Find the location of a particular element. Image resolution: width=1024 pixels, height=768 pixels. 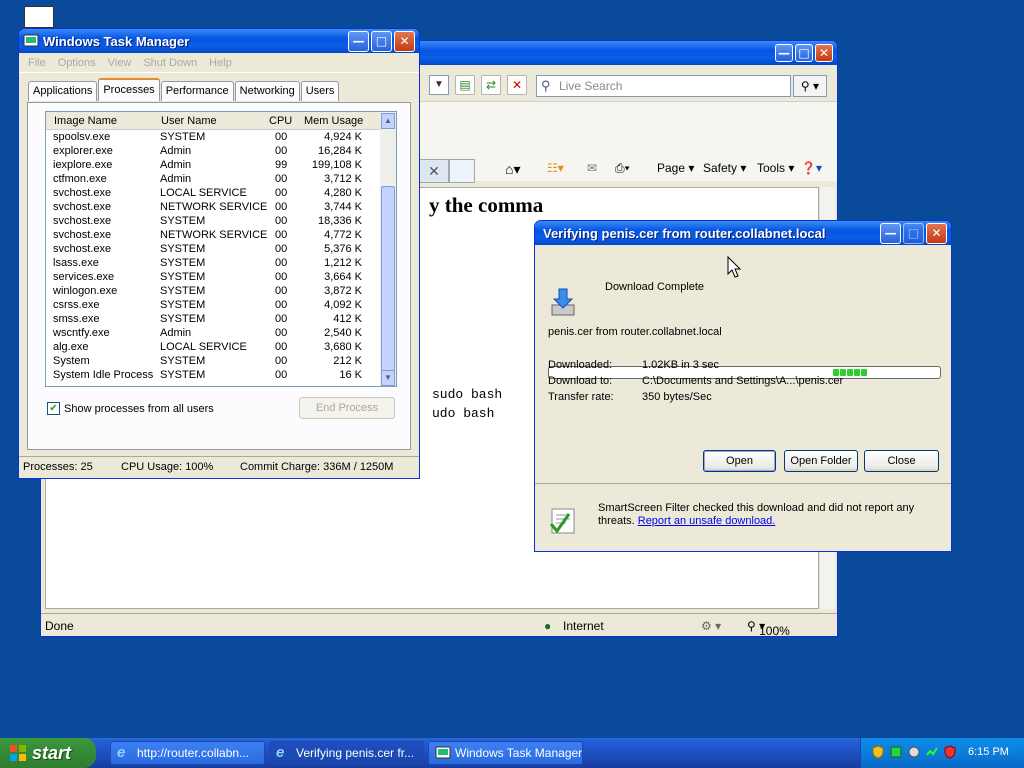

alert-shield-icon is located at coordinates (950, 752).